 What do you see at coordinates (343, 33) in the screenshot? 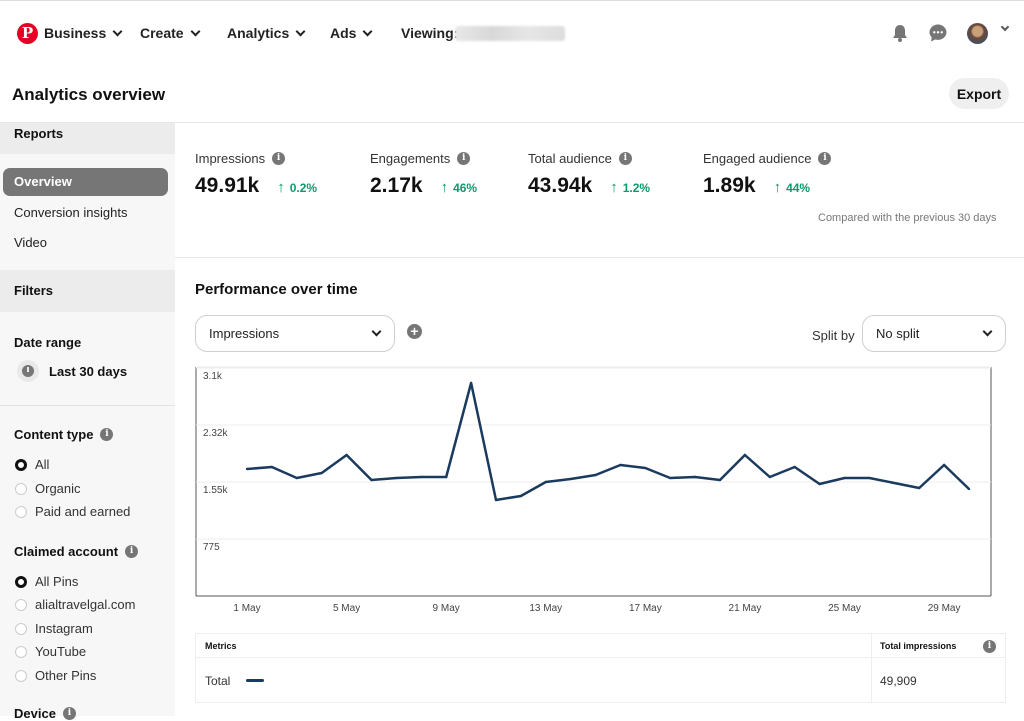
I see `nav-ads-label: Ads` at bounding box center [343, 33].